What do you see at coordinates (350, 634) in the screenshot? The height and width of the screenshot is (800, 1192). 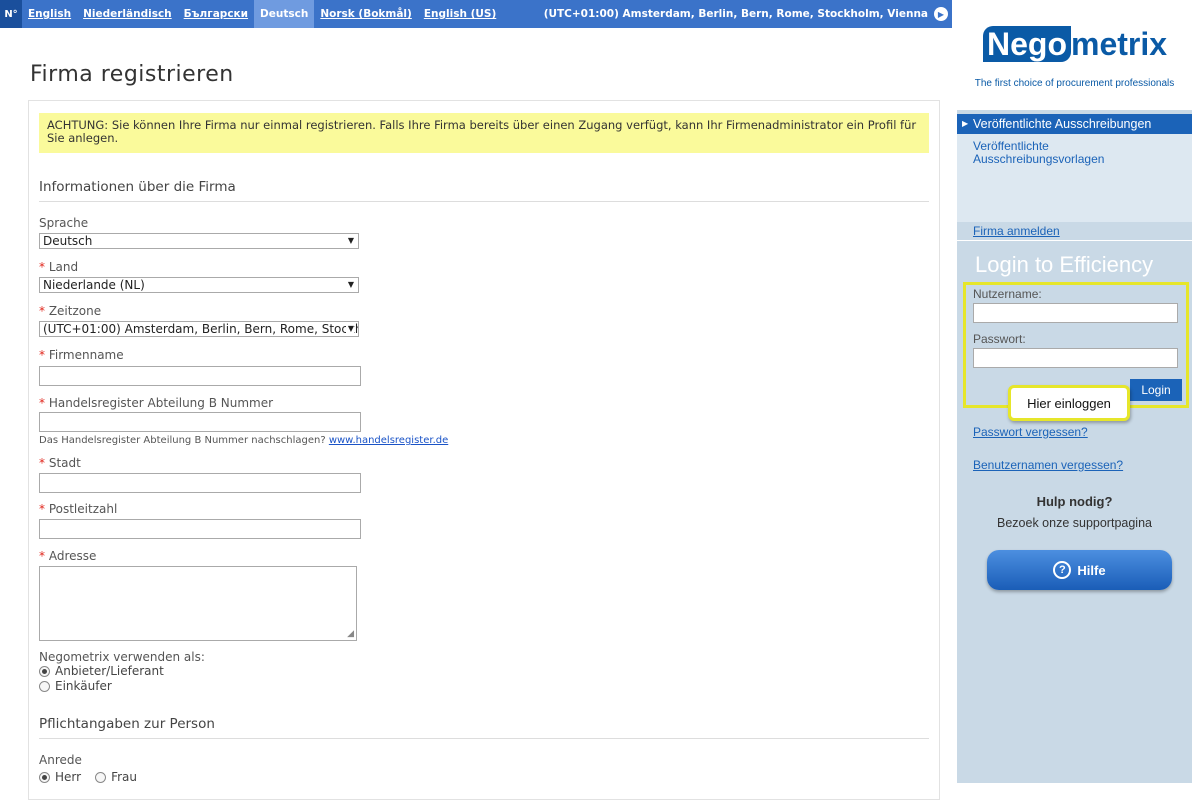 I see `resize-grip-icon: ◢` at bounding box center [350, 634].